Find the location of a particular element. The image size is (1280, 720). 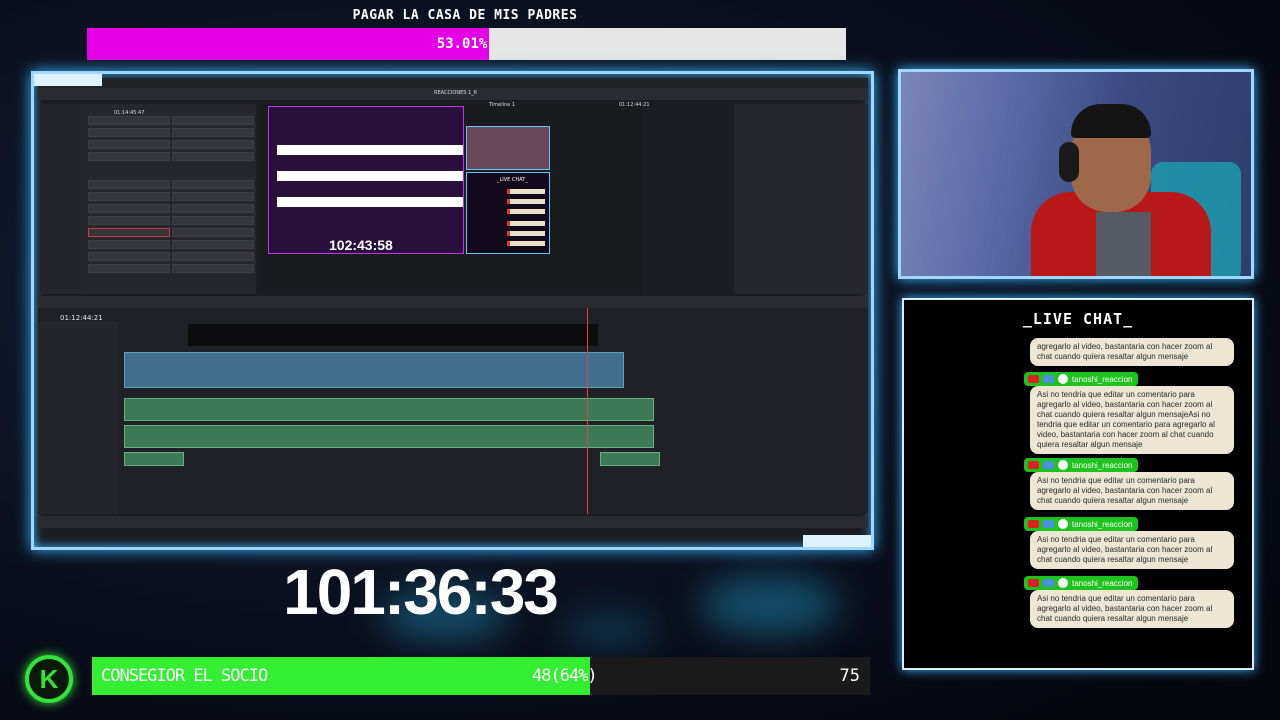

frame-corner is located at coordinates (837, 541).